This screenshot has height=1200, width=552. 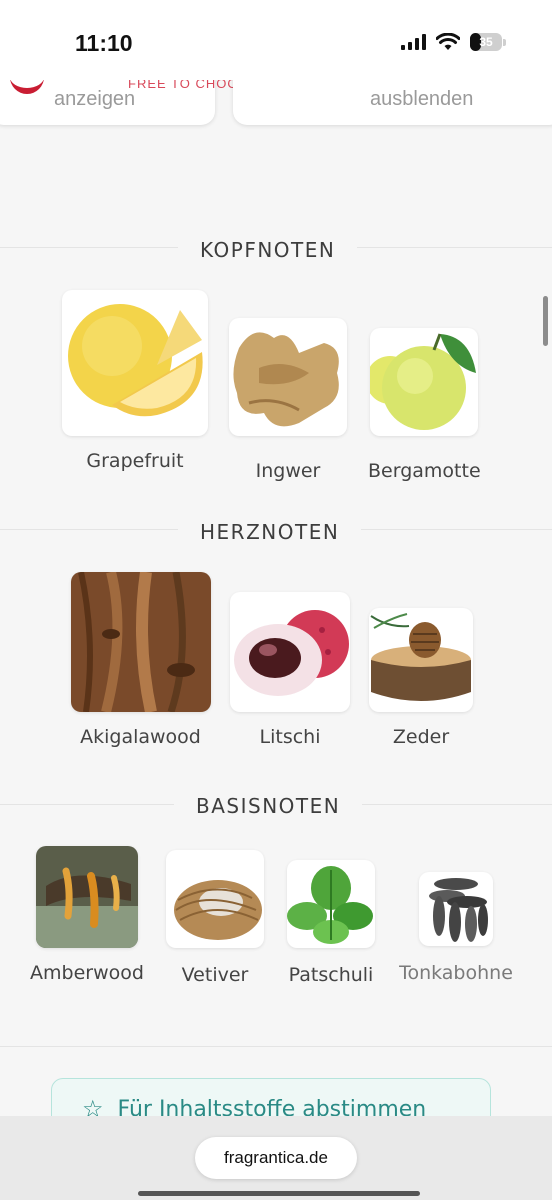 I want to click on note-name: Vetiver, so click(x=215, y=975).